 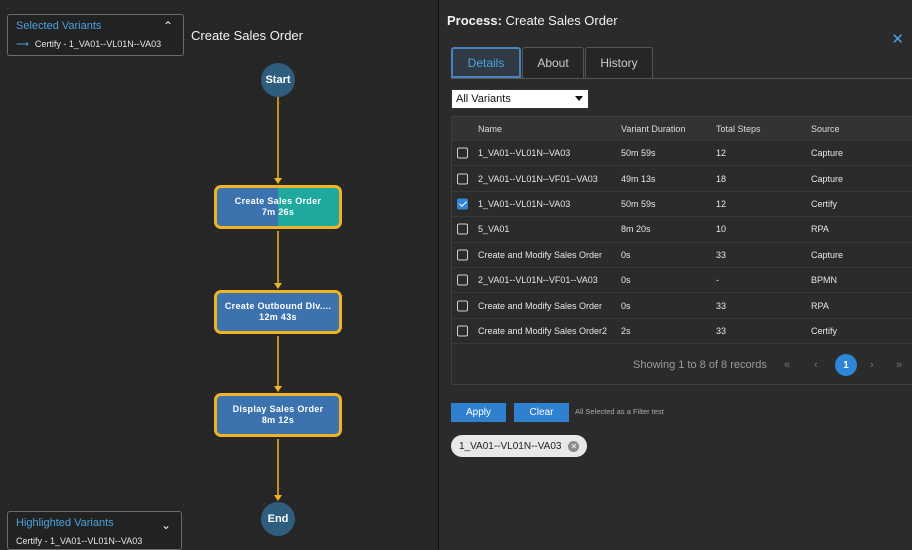 What do you see at coordinates (636, 229) in the screenshot?
I see `row-duration: 8m 20s` at bounding box center [636, 229].